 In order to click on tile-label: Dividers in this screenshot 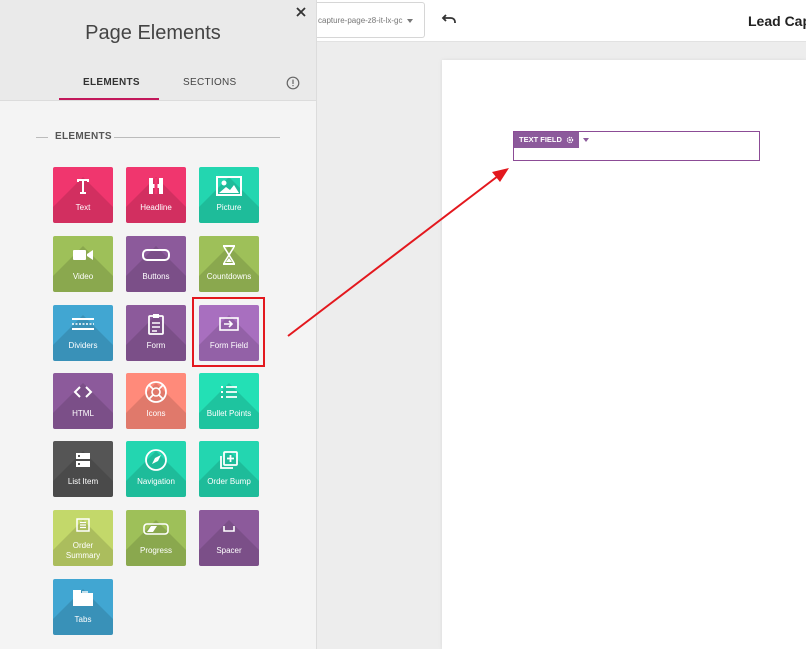, I will do `click(83, 345)`.